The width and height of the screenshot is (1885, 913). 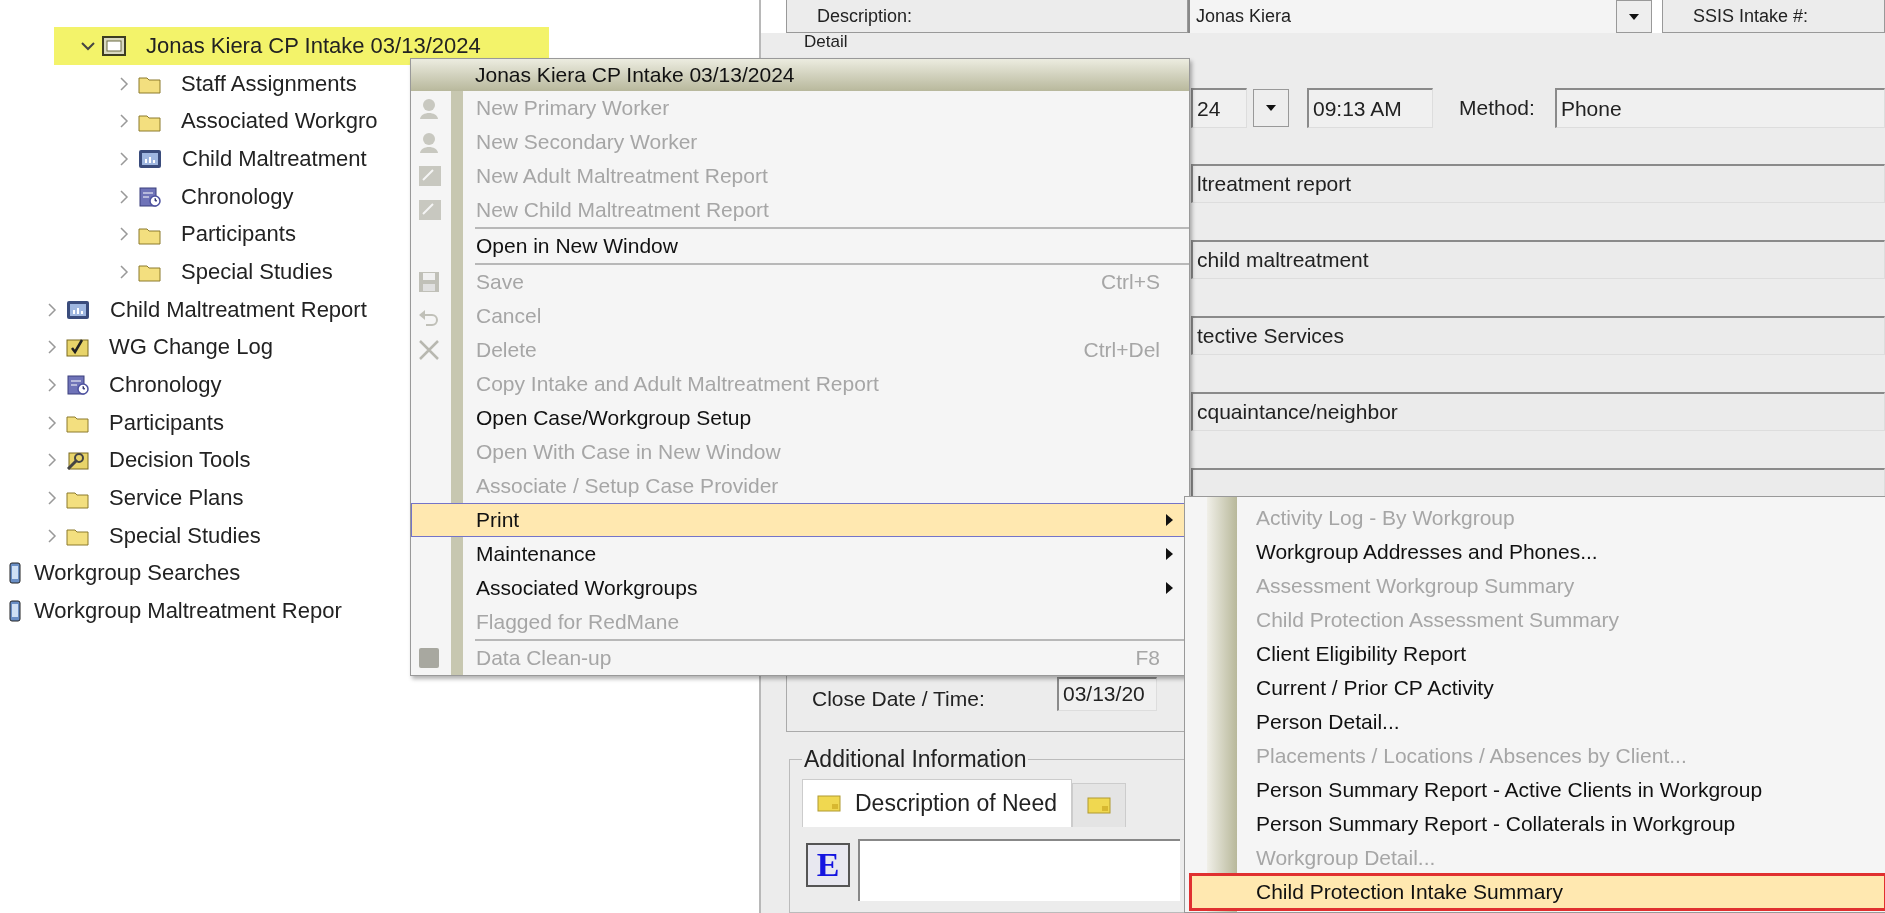 What do you see at coordinates (987, 17) in the screenshot?
I see `field-label: Description:` at bounding box center [987, 17].